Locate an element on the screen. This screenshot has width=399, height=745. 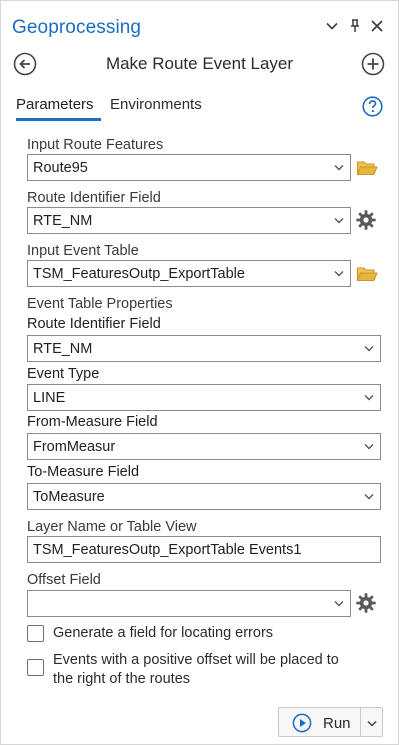
layer-name-value: TSM_FeaturesOutp_ExportTable Events1 is located at coordinates (167, 550).